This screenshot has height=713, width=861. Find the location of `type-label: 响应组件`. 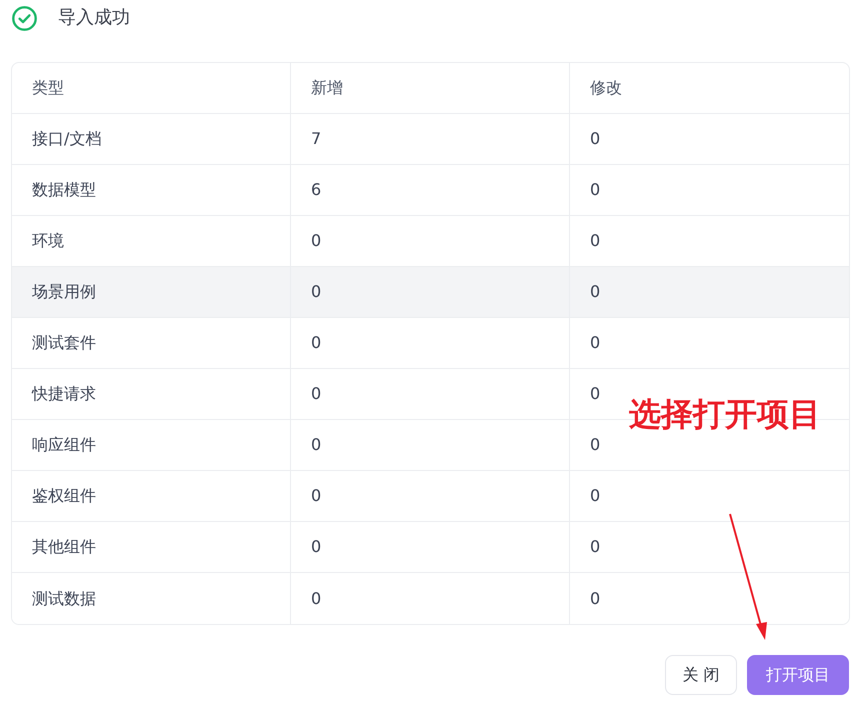

type-label: 响应组件 is located at coordinates (64, 445).